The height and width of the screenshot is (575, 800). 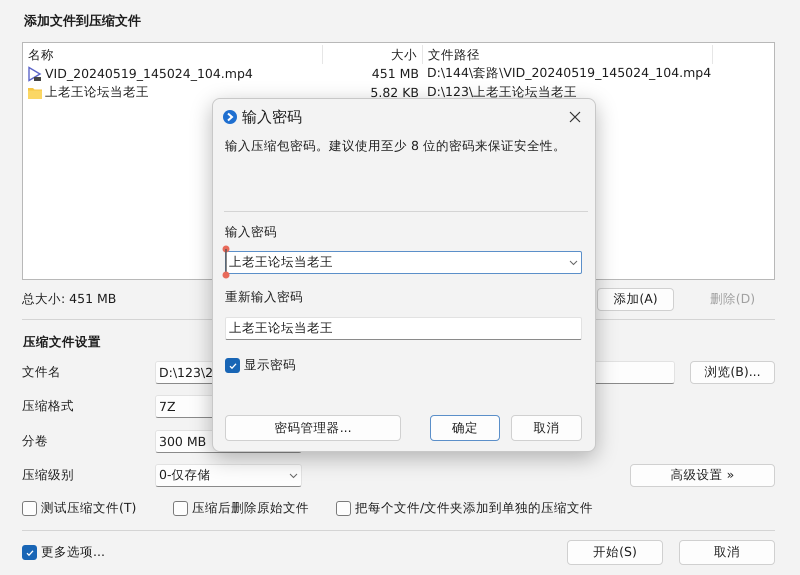 What do you see at coordinates (502, 92) in the screenshot?
I see `file-path: D:\123\上老王论坛当老王` at bounding box center [502, 92].